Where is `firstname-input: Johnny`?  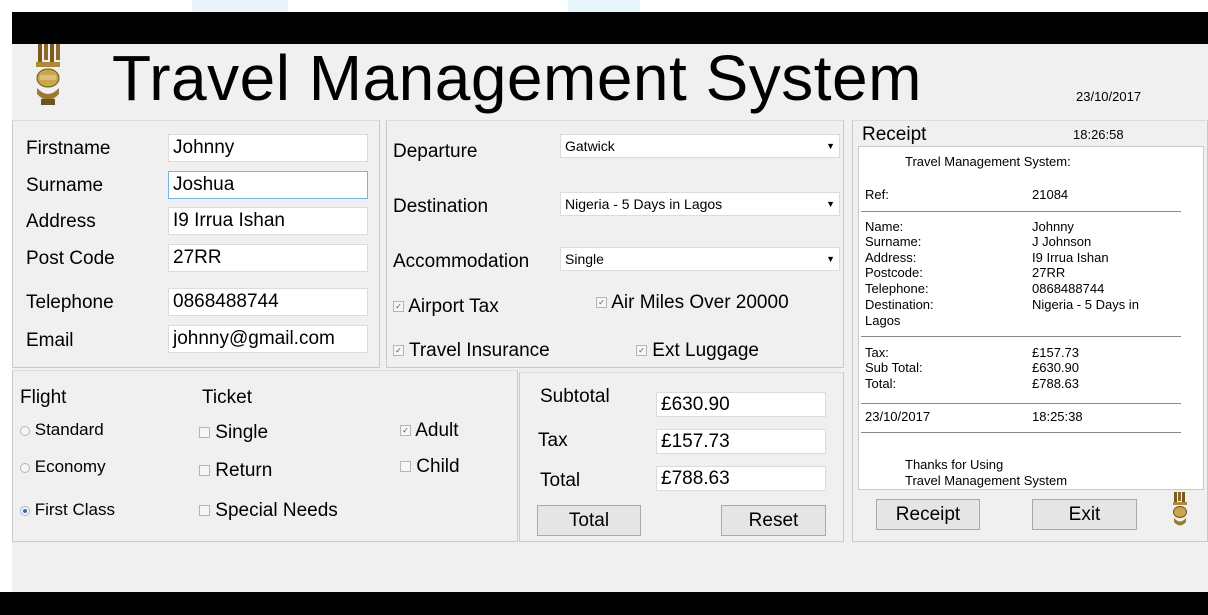
firstname-input: Johnny is located at coordinates (268, 148).